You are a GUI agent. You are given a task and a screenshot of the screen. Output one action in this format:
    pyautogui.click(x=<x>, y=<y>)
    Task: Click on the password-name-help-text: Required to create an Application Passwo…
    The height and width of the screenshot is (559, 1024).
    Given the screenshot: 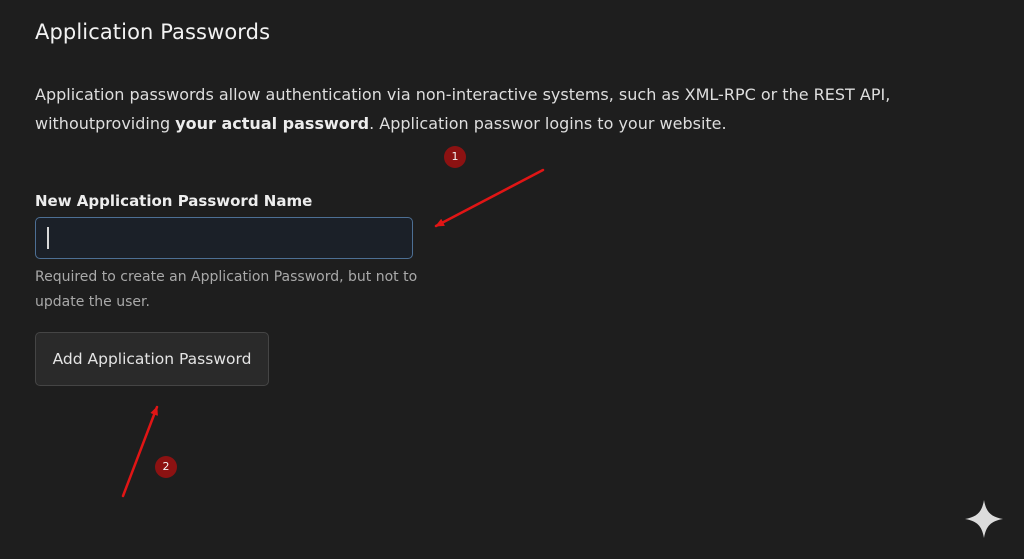 What is the action you would take?
    pyautogui.click(x=226, y=289)
    